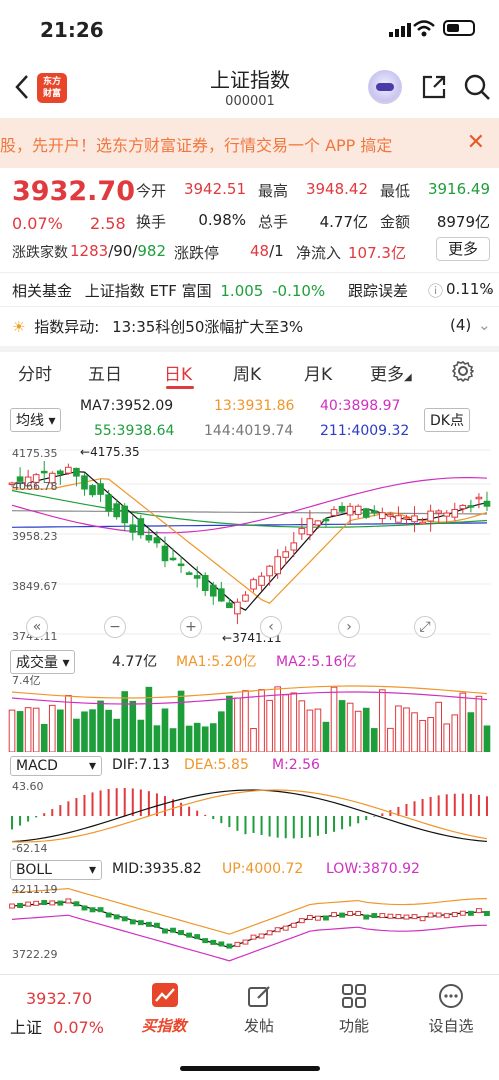 Image resolution: width=499 pixels, height=1080 pixels. I want to click on volume-select: 成交量 ▾, so click(43, 662).